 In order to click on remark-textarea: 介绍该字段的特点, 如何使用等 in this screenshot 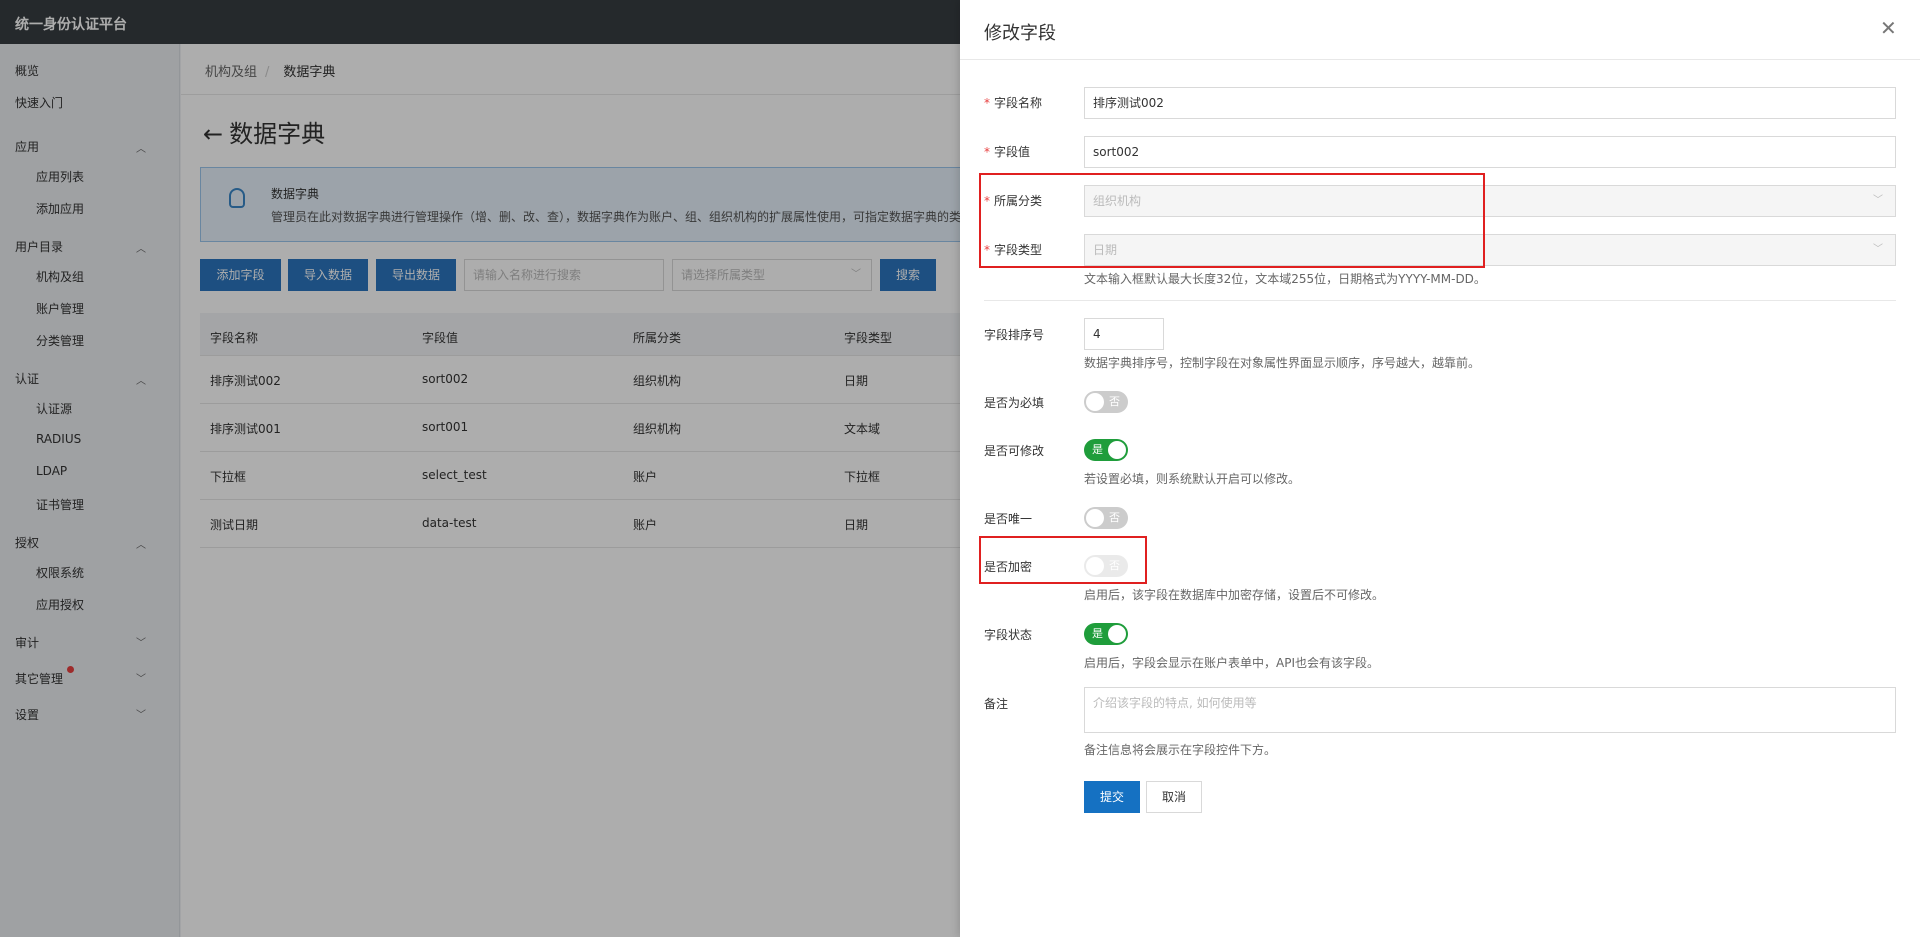, I will do `click(1490, 710)`.